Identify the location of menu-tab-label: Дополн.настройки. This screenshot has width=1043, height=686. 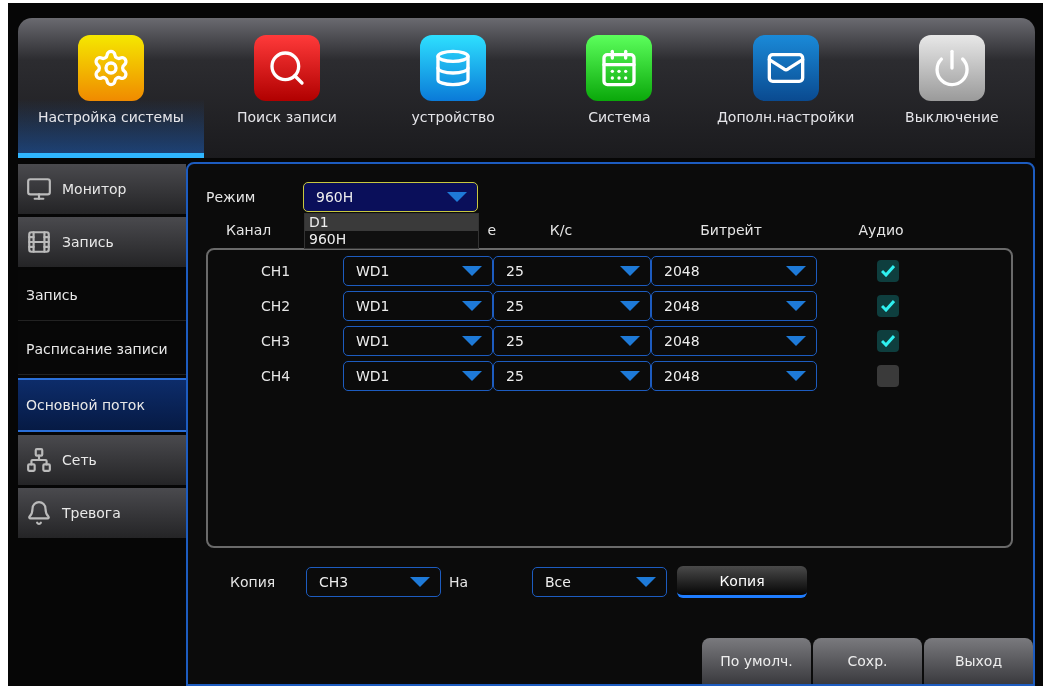
(785, 117).